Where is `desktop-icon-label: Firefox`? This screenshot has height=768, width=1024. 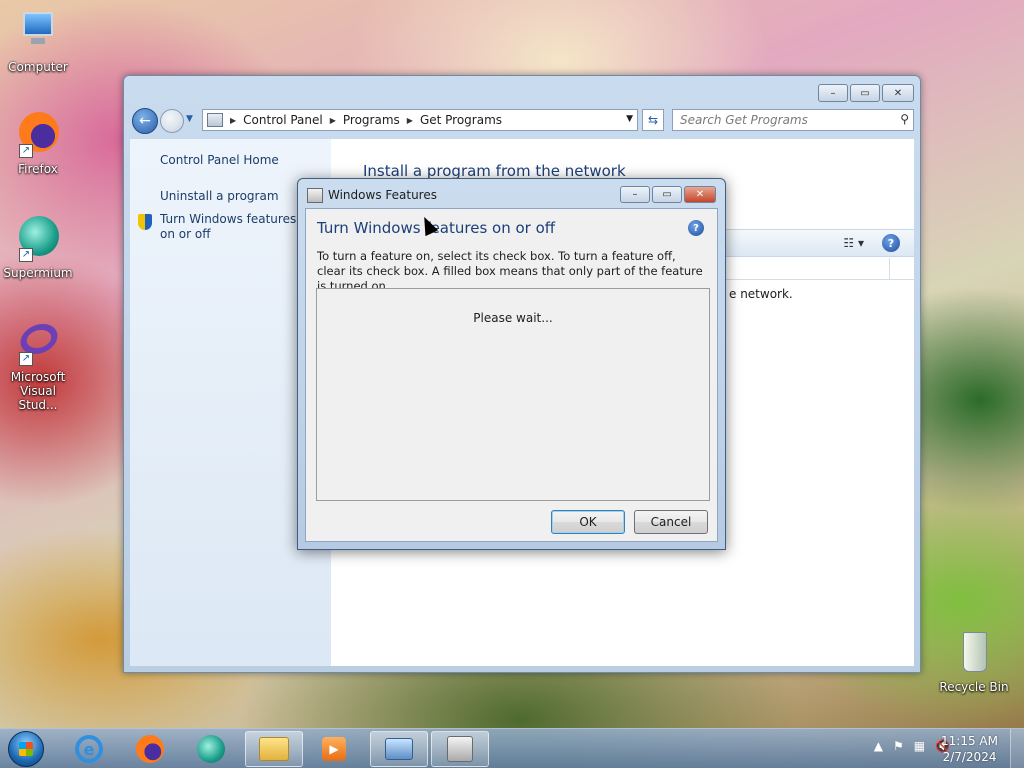
desktop-icon-label: Firefox is located at coordinates (38, 169).